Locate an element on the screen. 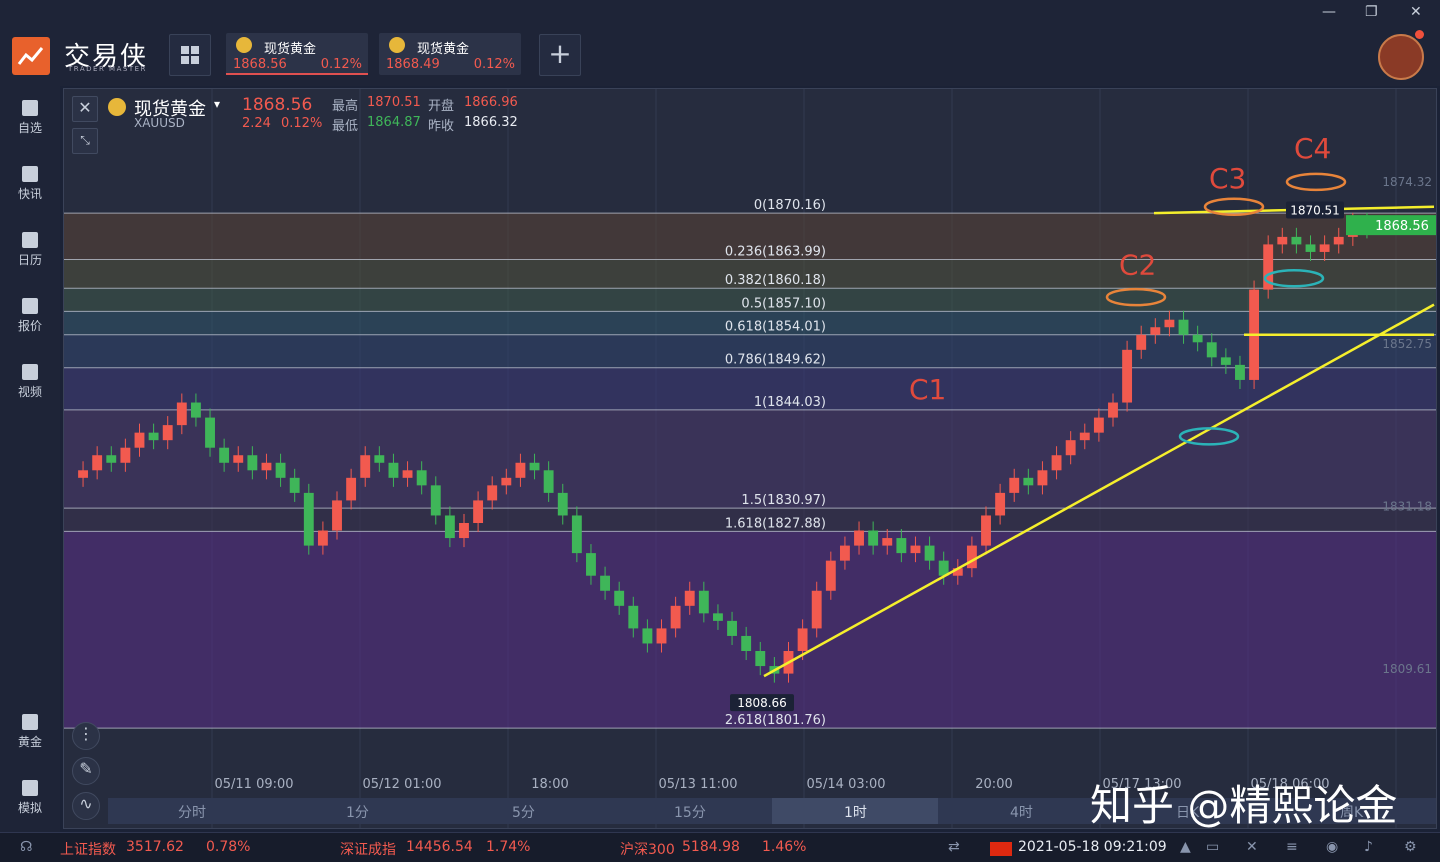 This screenshot has height=862, width=1440. close-chart-button: ✕ is located at coordinates (85, 109).